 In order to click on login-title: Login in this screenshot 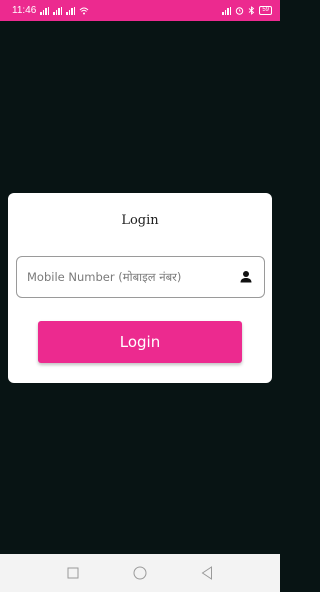, I will do `click(140, 220)`.